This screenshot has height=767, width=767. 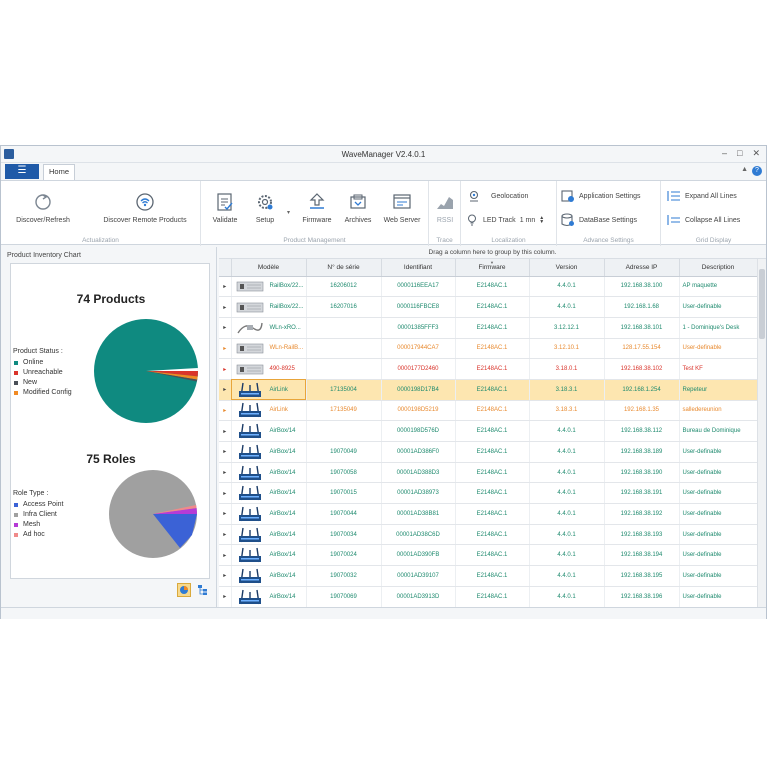 I want to click on led-track-value: 1 mn, so click(x=528, y=220).